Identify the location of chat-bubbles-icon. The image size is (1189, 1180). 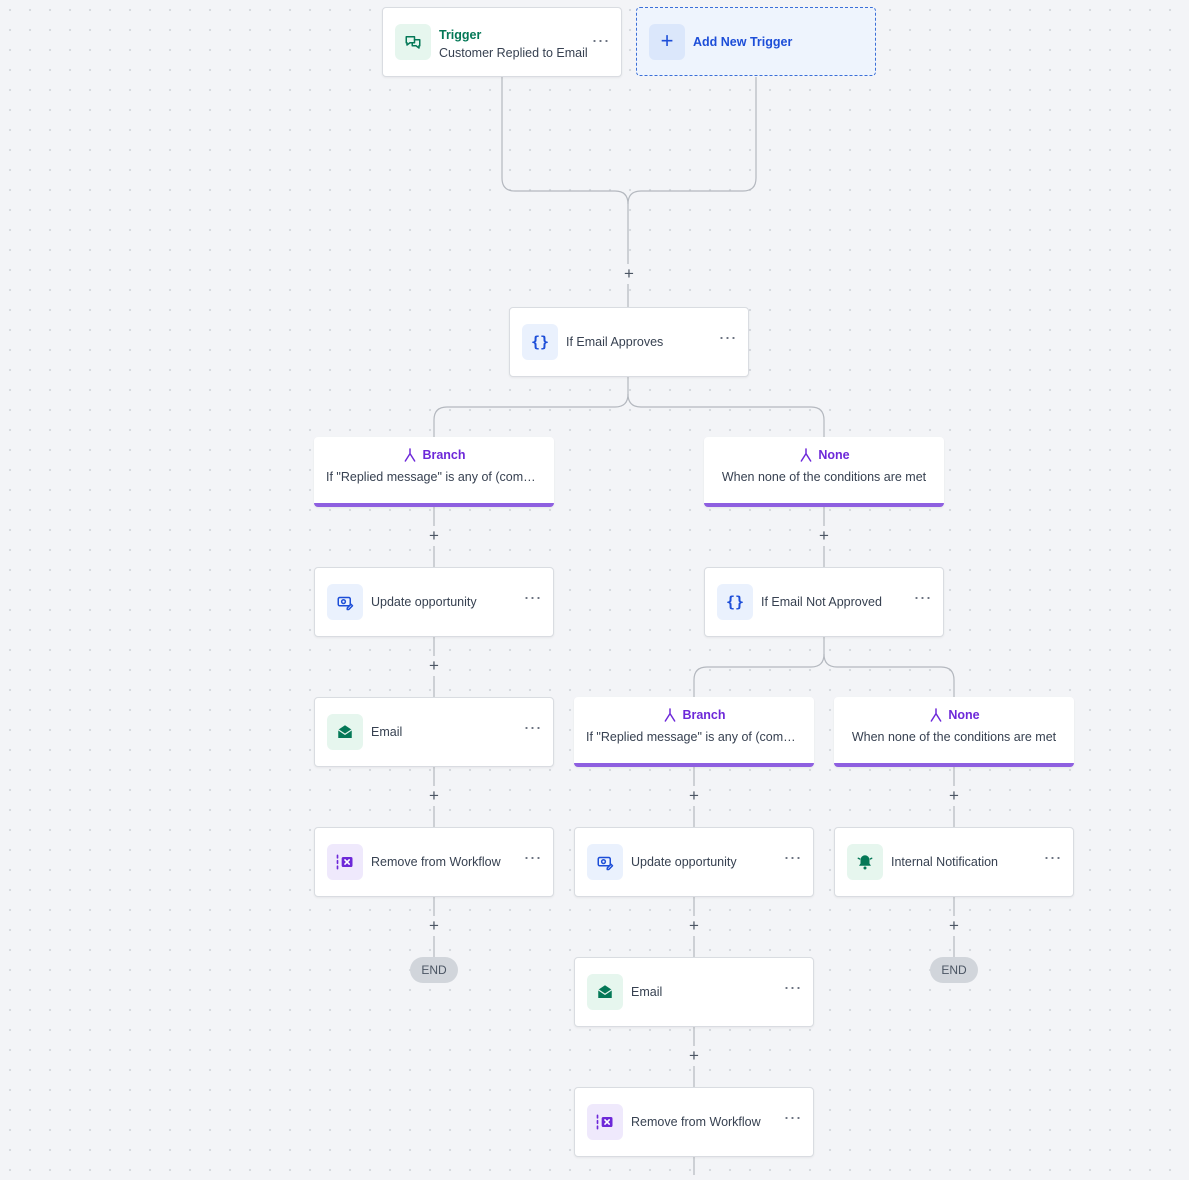
(413, 42).